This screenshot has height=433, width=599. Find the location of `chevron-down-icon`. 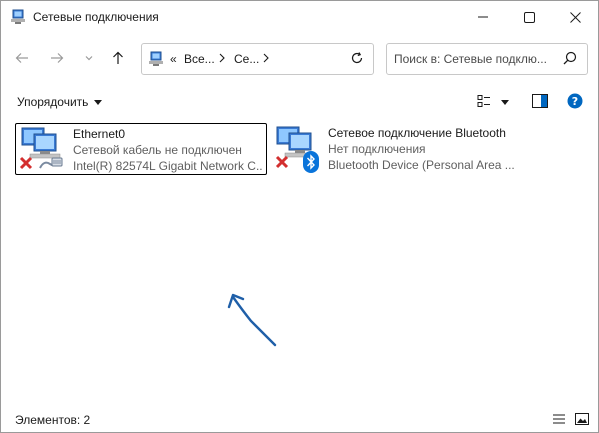

chevron-down-icon is located at coordinates (89, 59).